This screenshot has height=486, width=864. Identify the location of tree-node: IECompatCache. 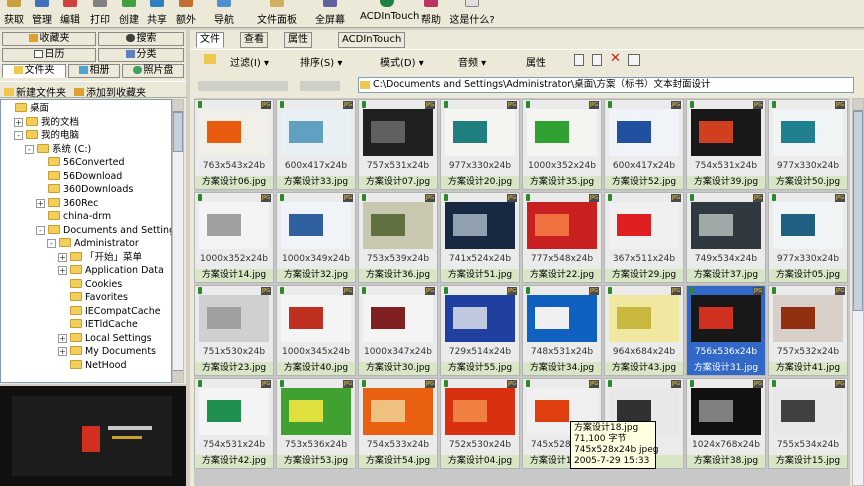
(115, 311).